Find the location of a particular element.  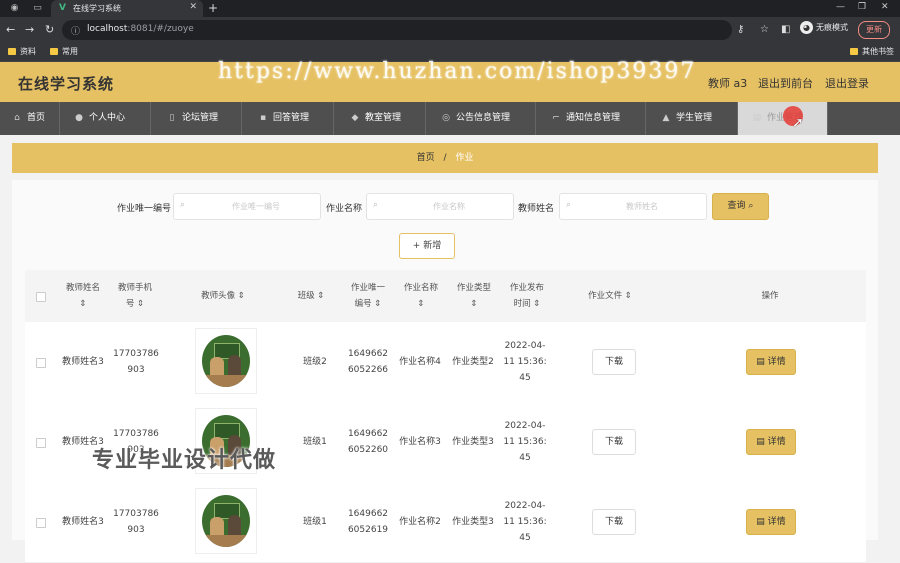

select-all-checkbox is located at coordinates (41, 297).